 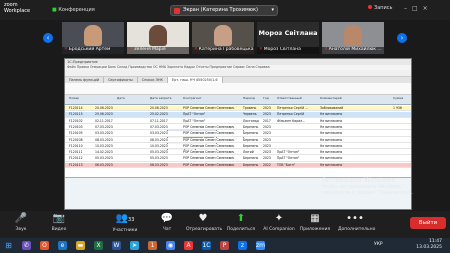 I want to click on share-icon: ⬆, so click(x=241, y=218).